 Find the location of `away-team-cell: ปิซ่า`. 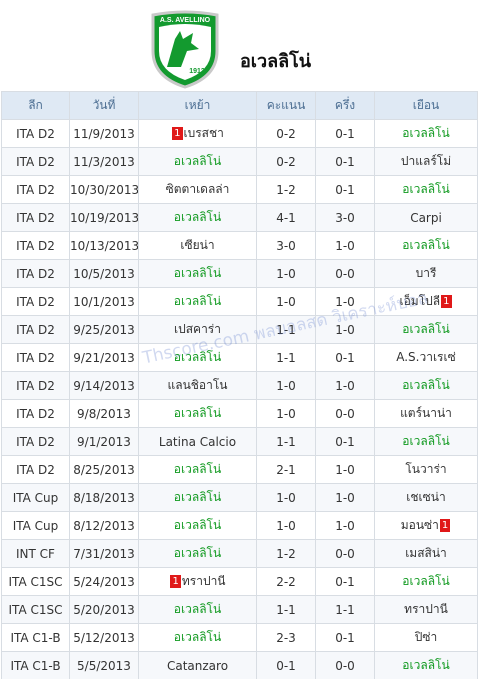

away-team-cell: ปิซ่า is located at coordinates (426, 637).